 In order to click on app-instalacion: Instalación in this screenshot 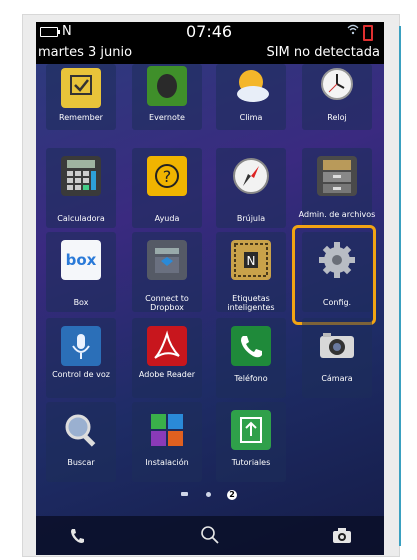, I will do `click(167, 442)`.